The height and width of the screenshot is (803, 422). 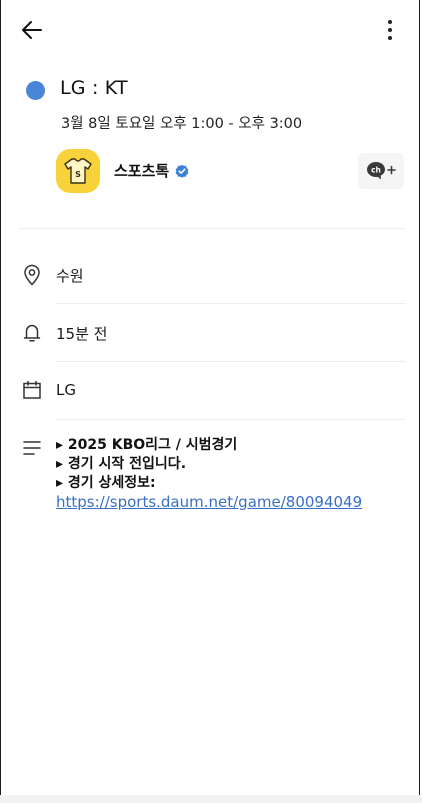 I want to click on event-title: LG : KT, so click(x=94, y=88).